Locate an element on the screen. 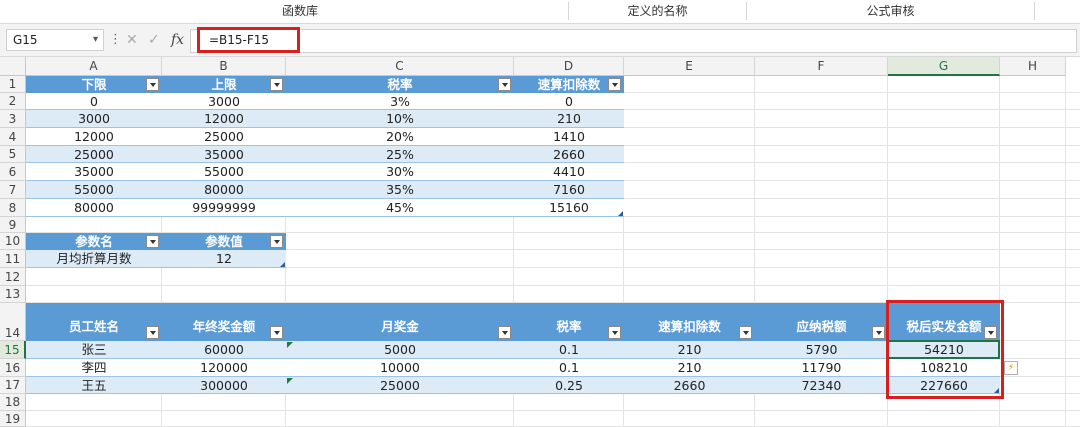  param-table-header: 参数值 is located at coordinates (224, 241).